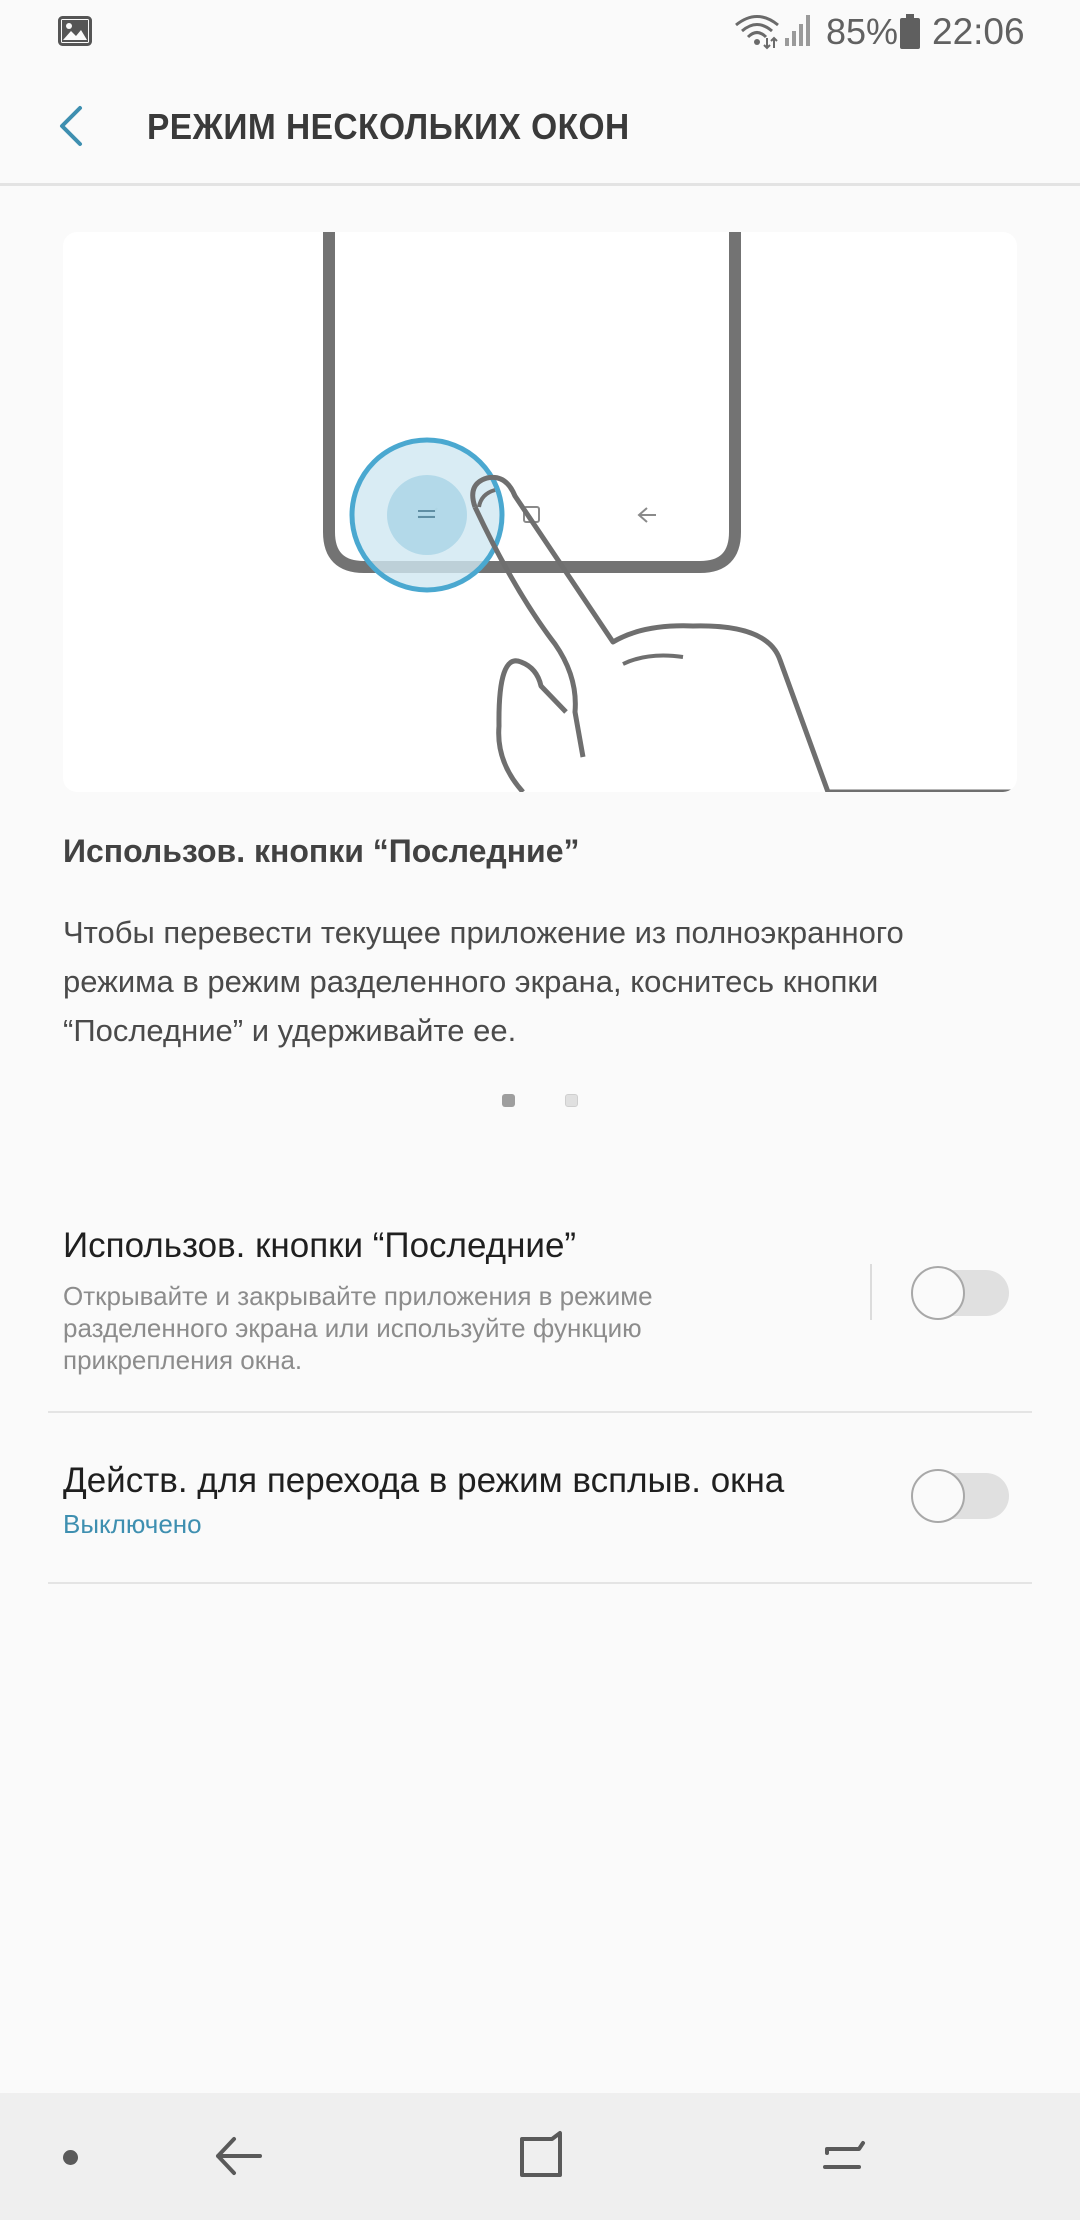 The image size is (1080, 2220). I want to click on back-icon, so click(239, 2156).